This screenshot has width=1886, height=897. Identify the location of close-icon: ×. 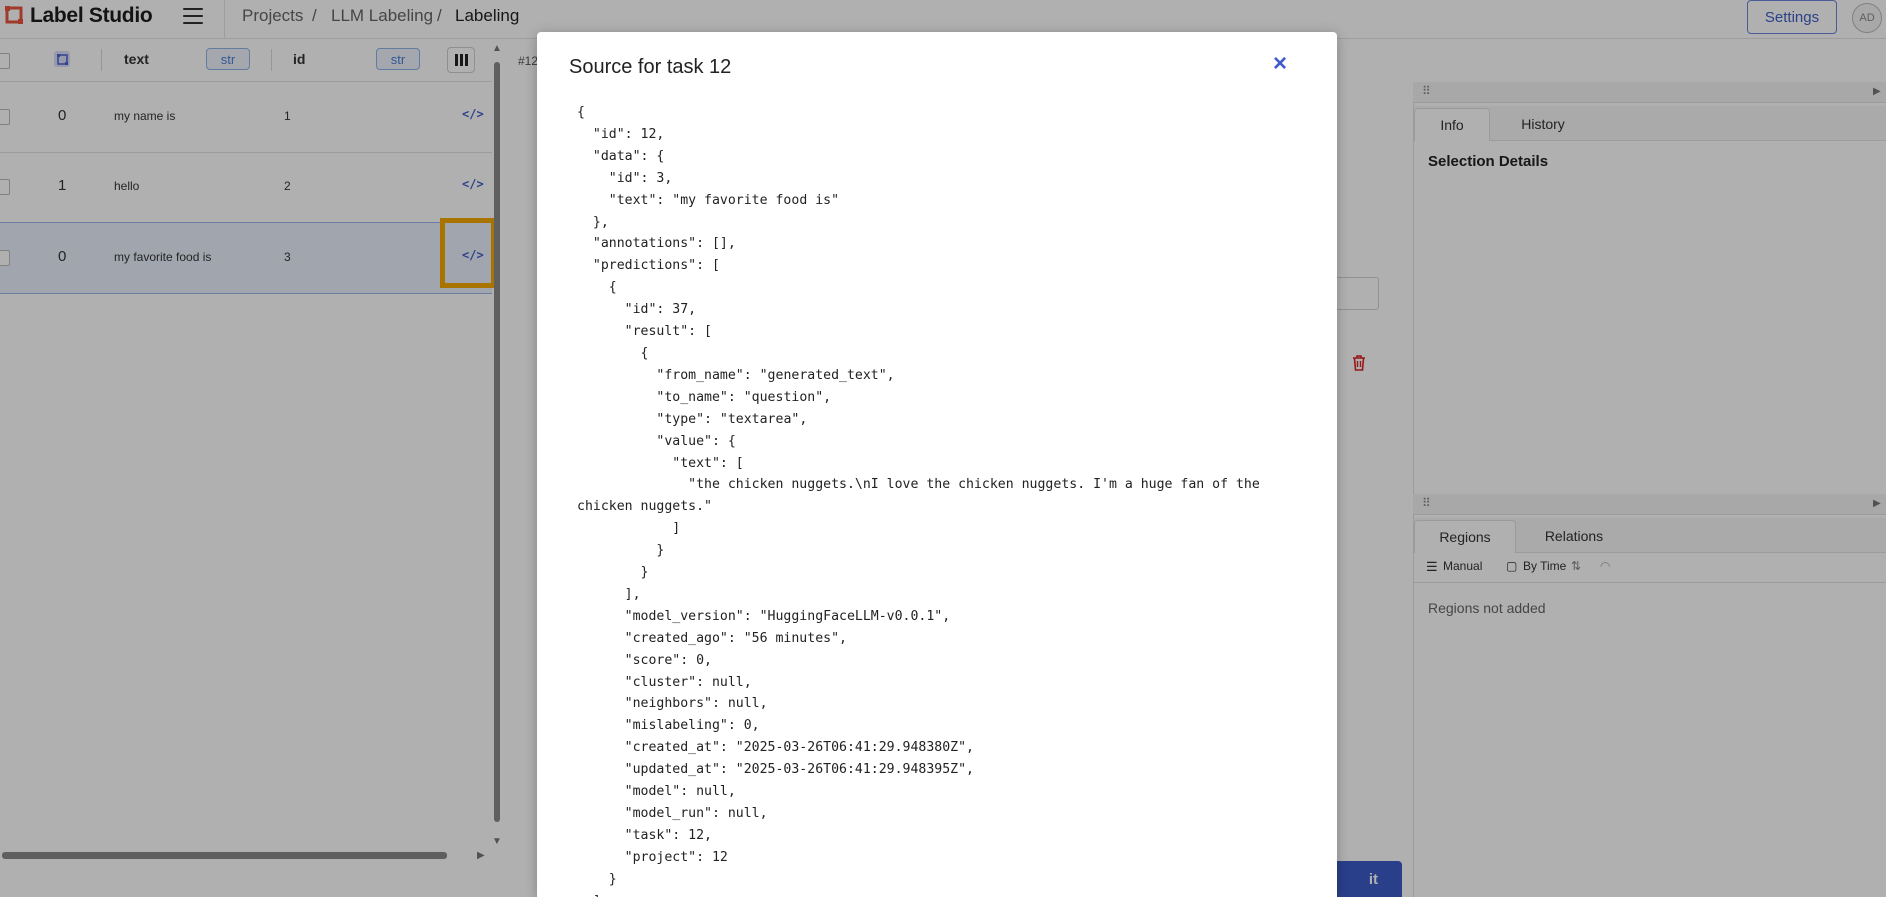
(1280, 64).